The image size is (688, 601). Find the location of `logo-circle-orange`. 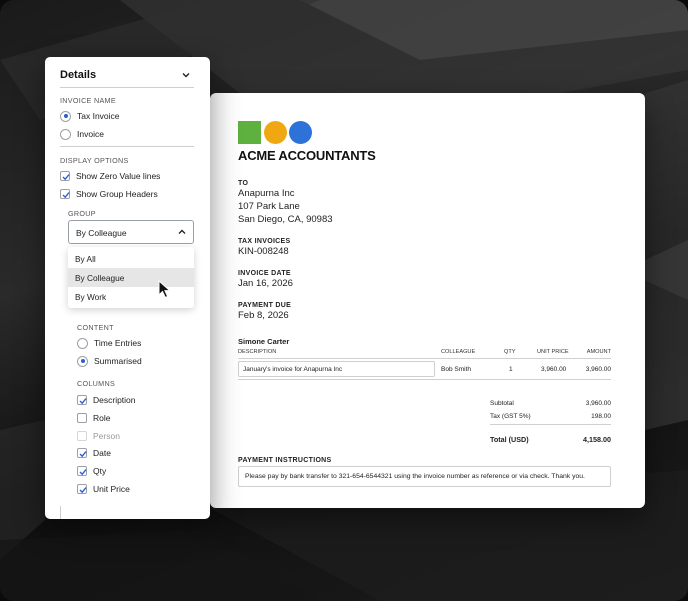

logo-circle-orange is located at coordinates (275, 132).